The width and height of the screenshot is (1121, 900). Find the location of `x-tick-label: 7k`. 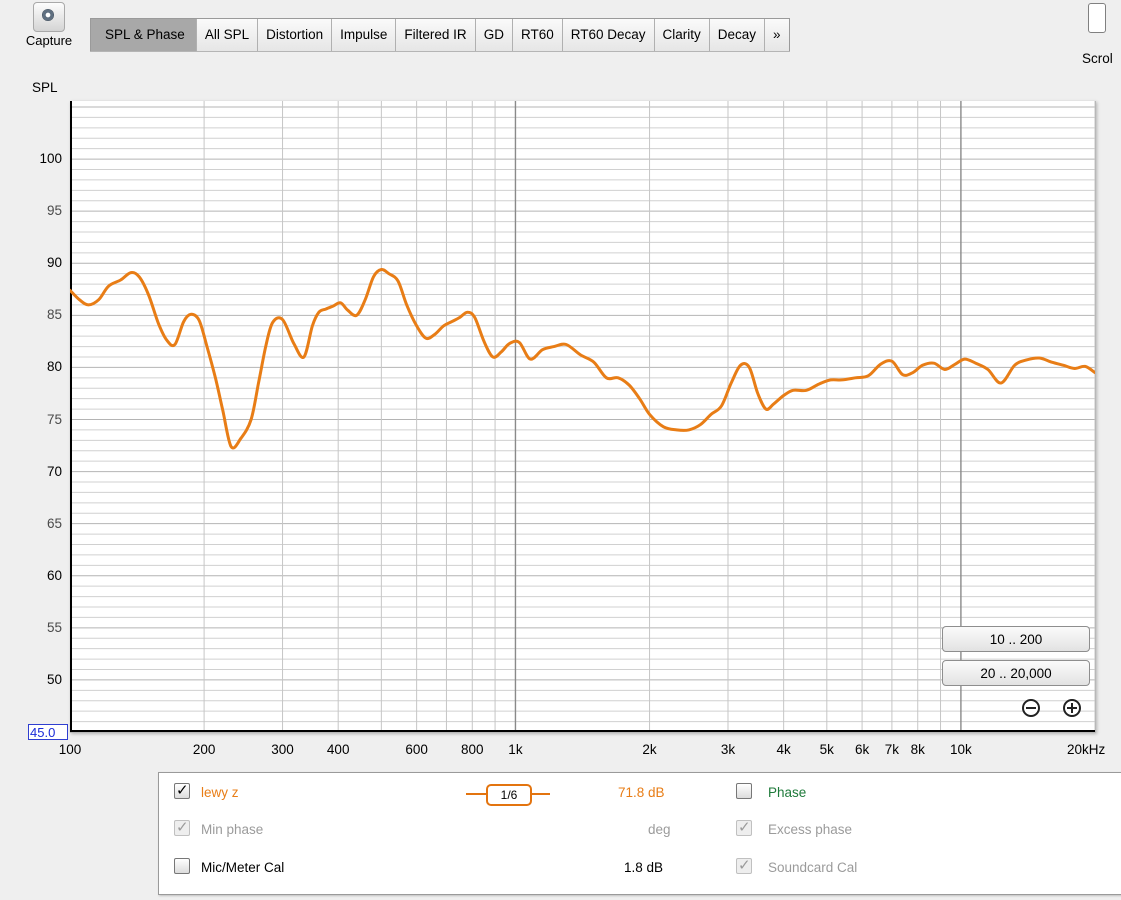

x-tick-label: 7k is located at coordinates (892, 749).